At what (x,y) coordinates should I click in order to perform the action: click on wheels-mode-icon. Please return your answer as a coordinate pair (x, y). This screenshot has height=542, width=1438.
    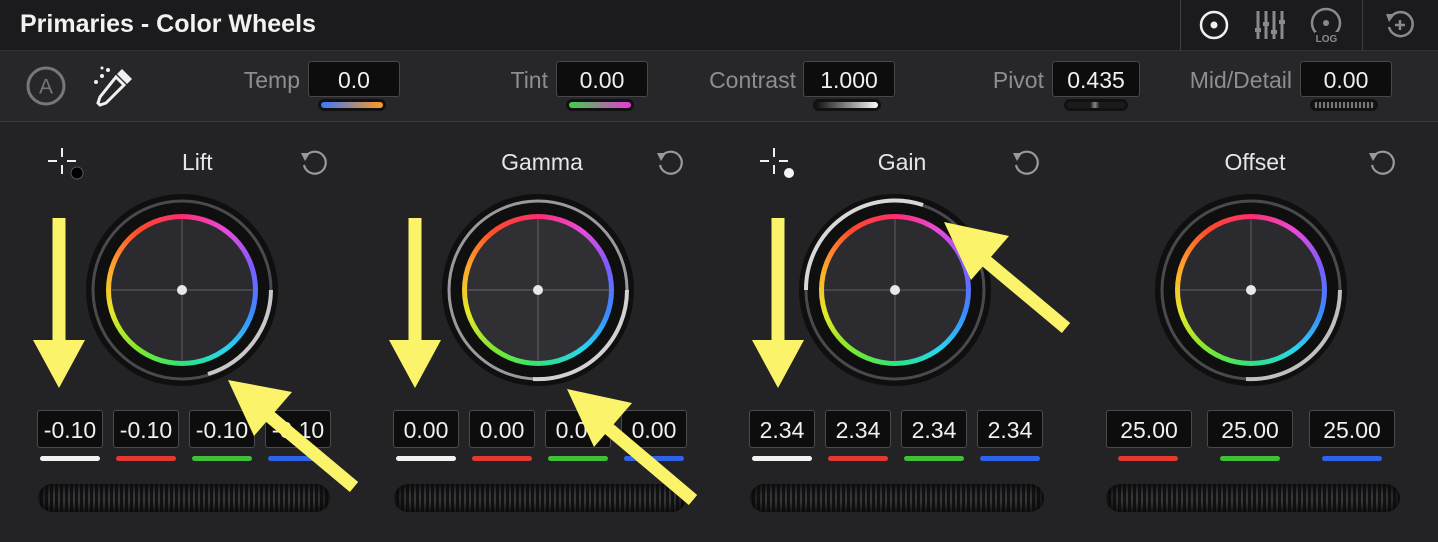
    Looking at the image, I should click on (1214, 25).